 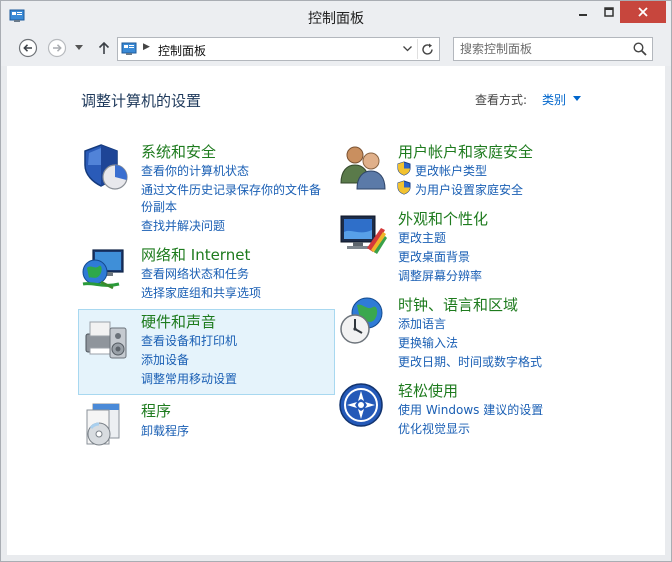 I want to click on forward-arrow-icon, so click(x=57, y=48).